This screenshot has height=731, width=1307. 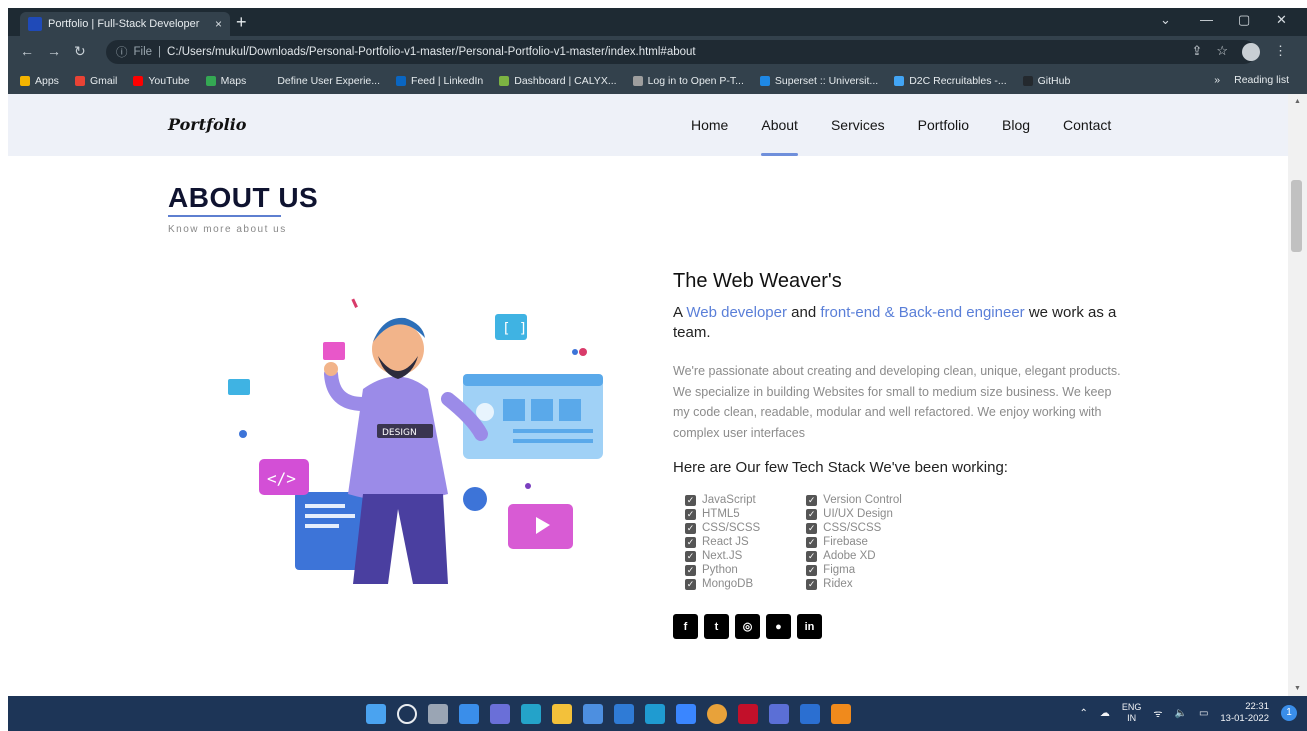 I want to click on search-icon, so click(x=407, y=714).